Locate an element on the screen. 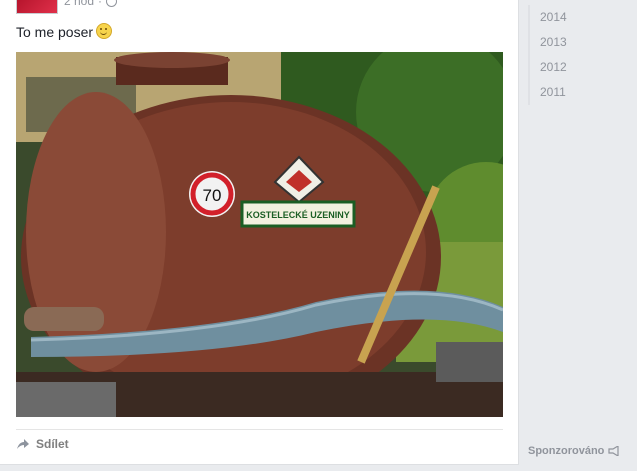 Image resolution: width=637 pixels, height=471 pixels. megaphone-icon is located at coordinates (613, 451).